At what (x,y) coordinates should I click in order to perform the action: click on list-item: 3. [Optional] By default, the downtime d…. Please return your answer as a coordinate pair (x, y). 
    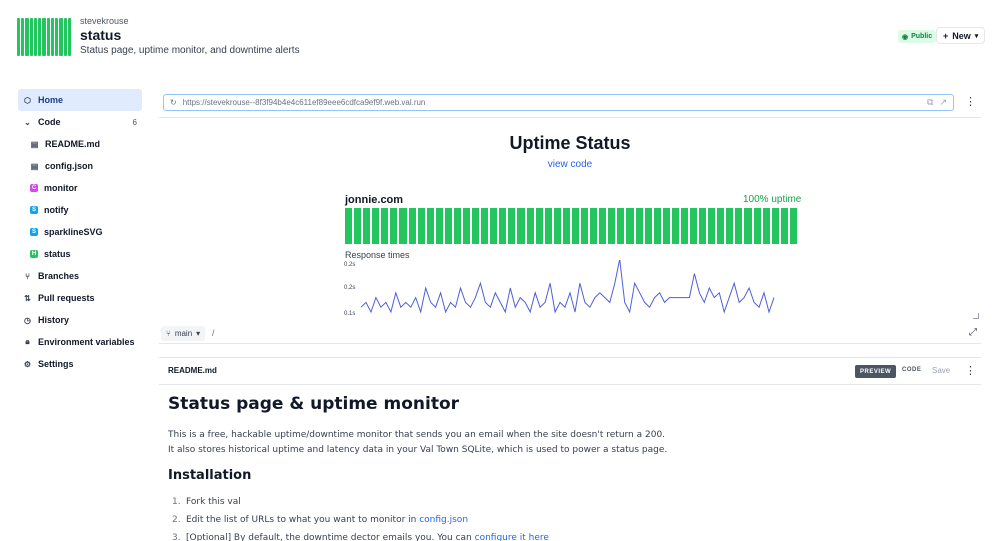
    Looking at the image, I should click on (568, 537).